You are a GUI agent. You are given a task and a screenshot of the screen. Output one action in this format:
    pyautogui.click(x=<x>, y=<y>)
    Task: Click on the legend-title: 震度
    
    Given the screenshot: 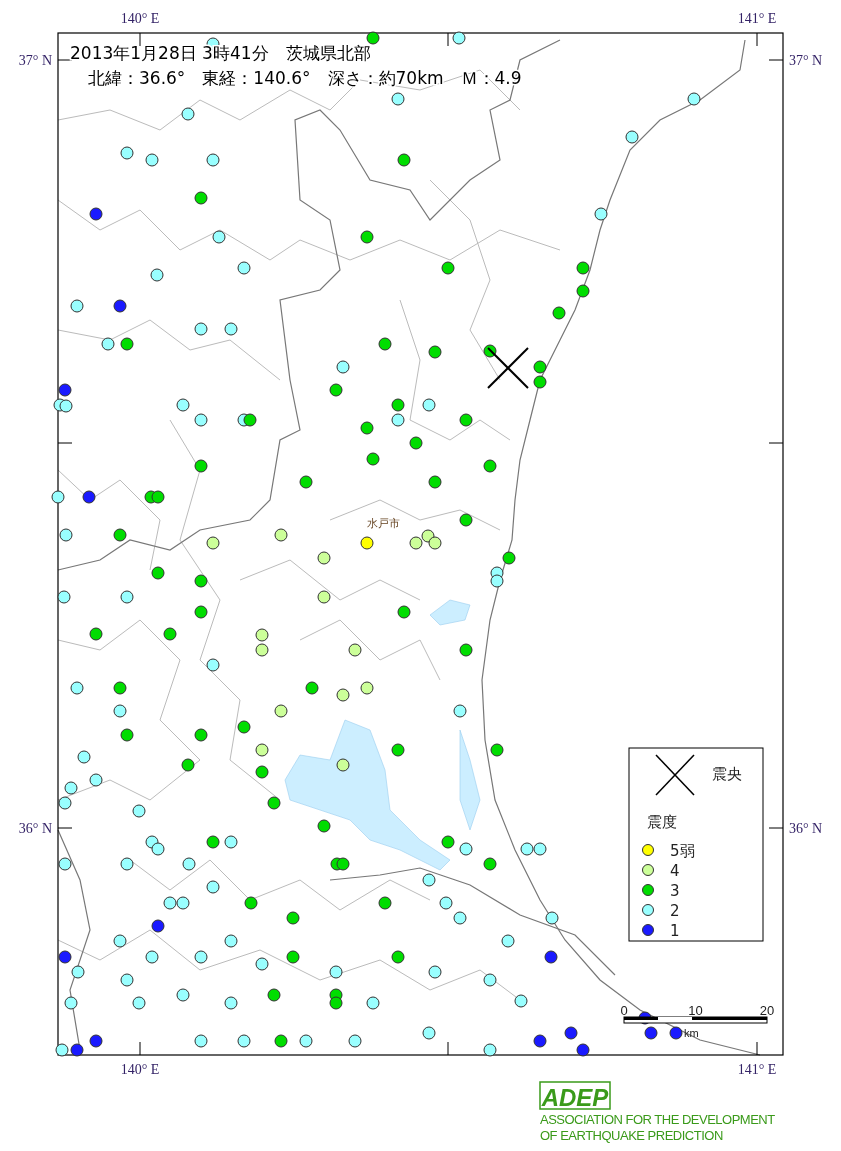 What is the action you would take?
    pyautogui.click(x=662, y=822)
    